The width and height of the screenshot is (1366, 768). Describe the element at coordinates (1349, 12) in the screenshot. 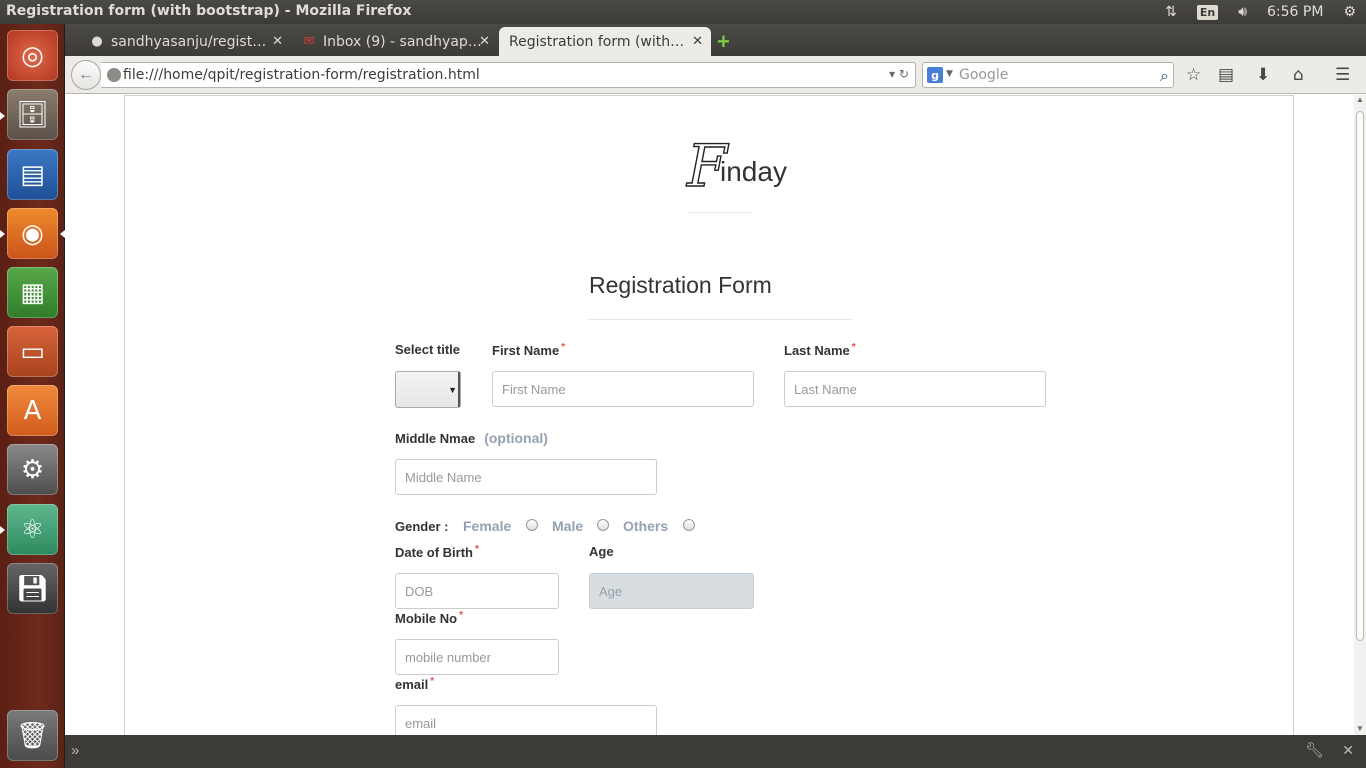

I see `session-gear-icon: ⚙` at that location.